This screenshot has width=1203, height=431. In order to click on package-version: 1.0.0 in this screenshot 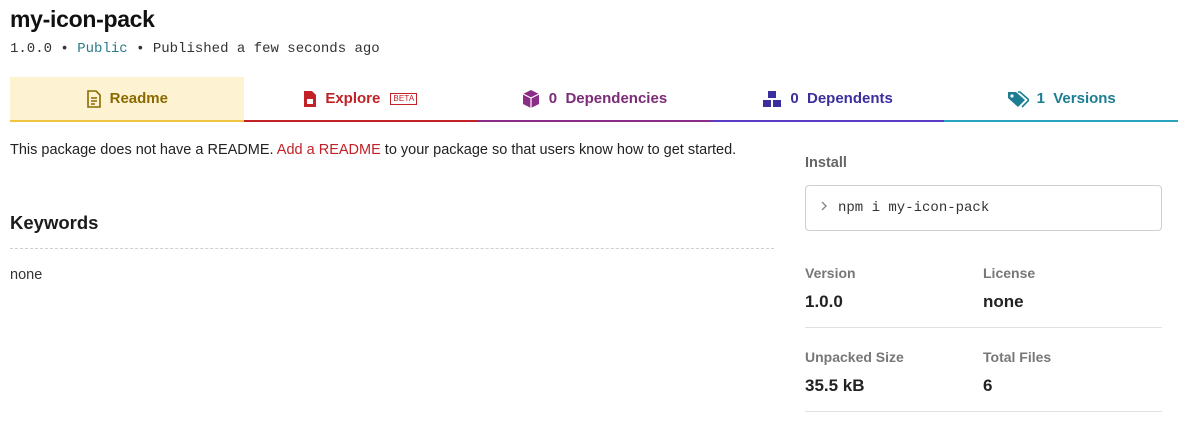, I will do `click(31, 49)`.